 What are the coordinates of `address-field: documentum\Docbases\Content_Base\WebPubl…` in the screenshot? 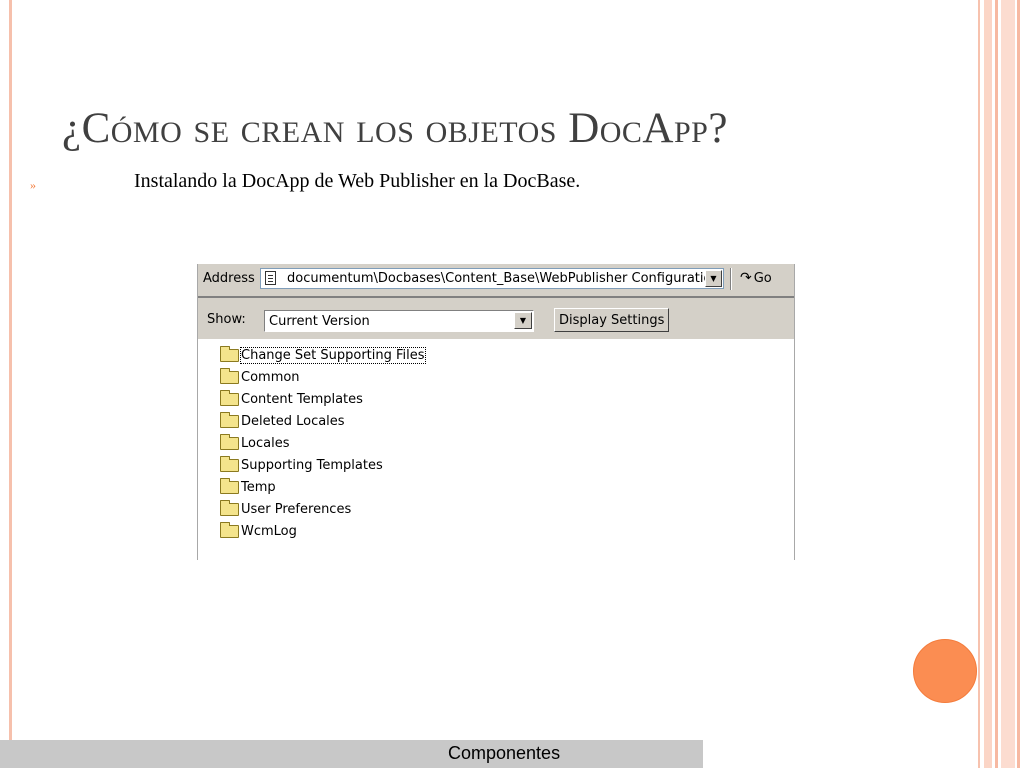 It's located at (492, 278).